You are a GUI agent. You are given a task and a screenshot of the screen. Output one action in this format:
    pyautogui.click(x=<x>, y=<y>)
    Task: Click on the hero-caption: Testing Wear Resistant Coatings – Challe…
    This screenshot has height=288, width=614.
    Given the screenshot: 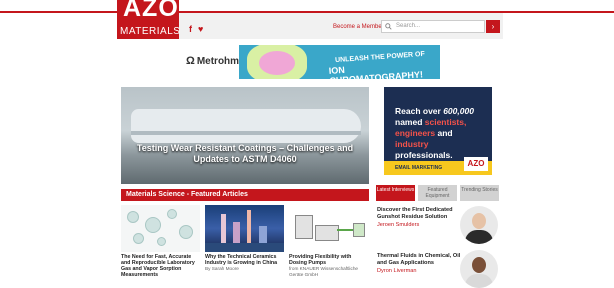 What is the action you would take?
    pyautogui.click(x=245, y=153)
    